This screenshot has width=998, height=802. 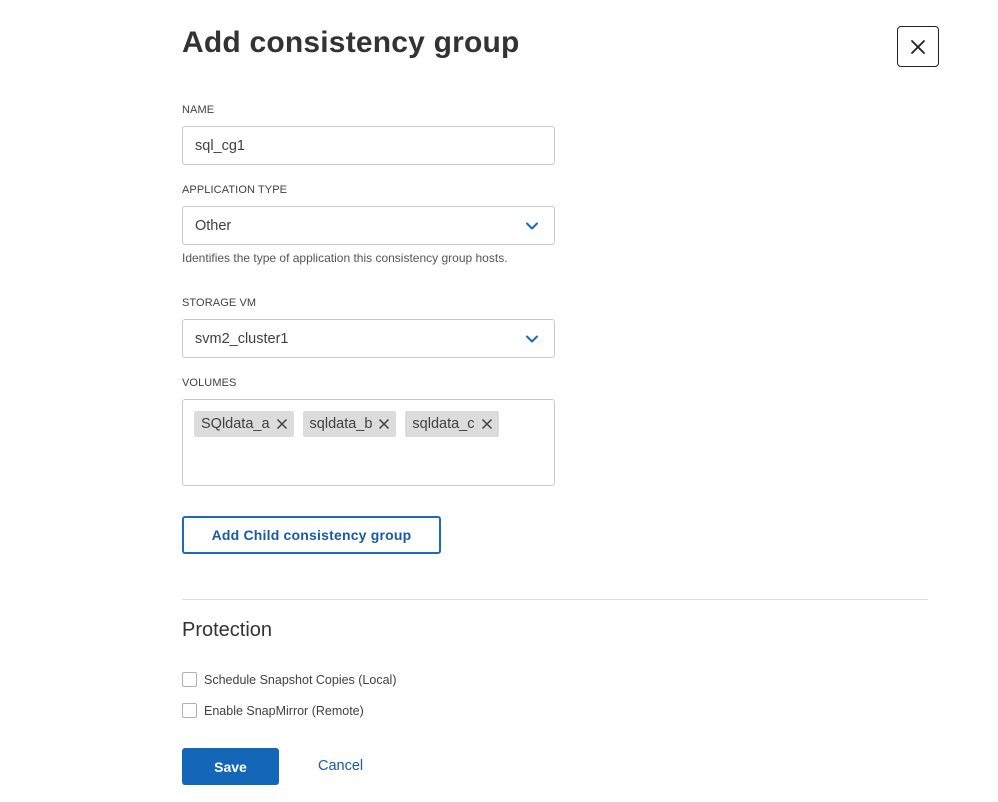 I want to click on volume-chip: sqldata_b, so click(x=349, y=424).